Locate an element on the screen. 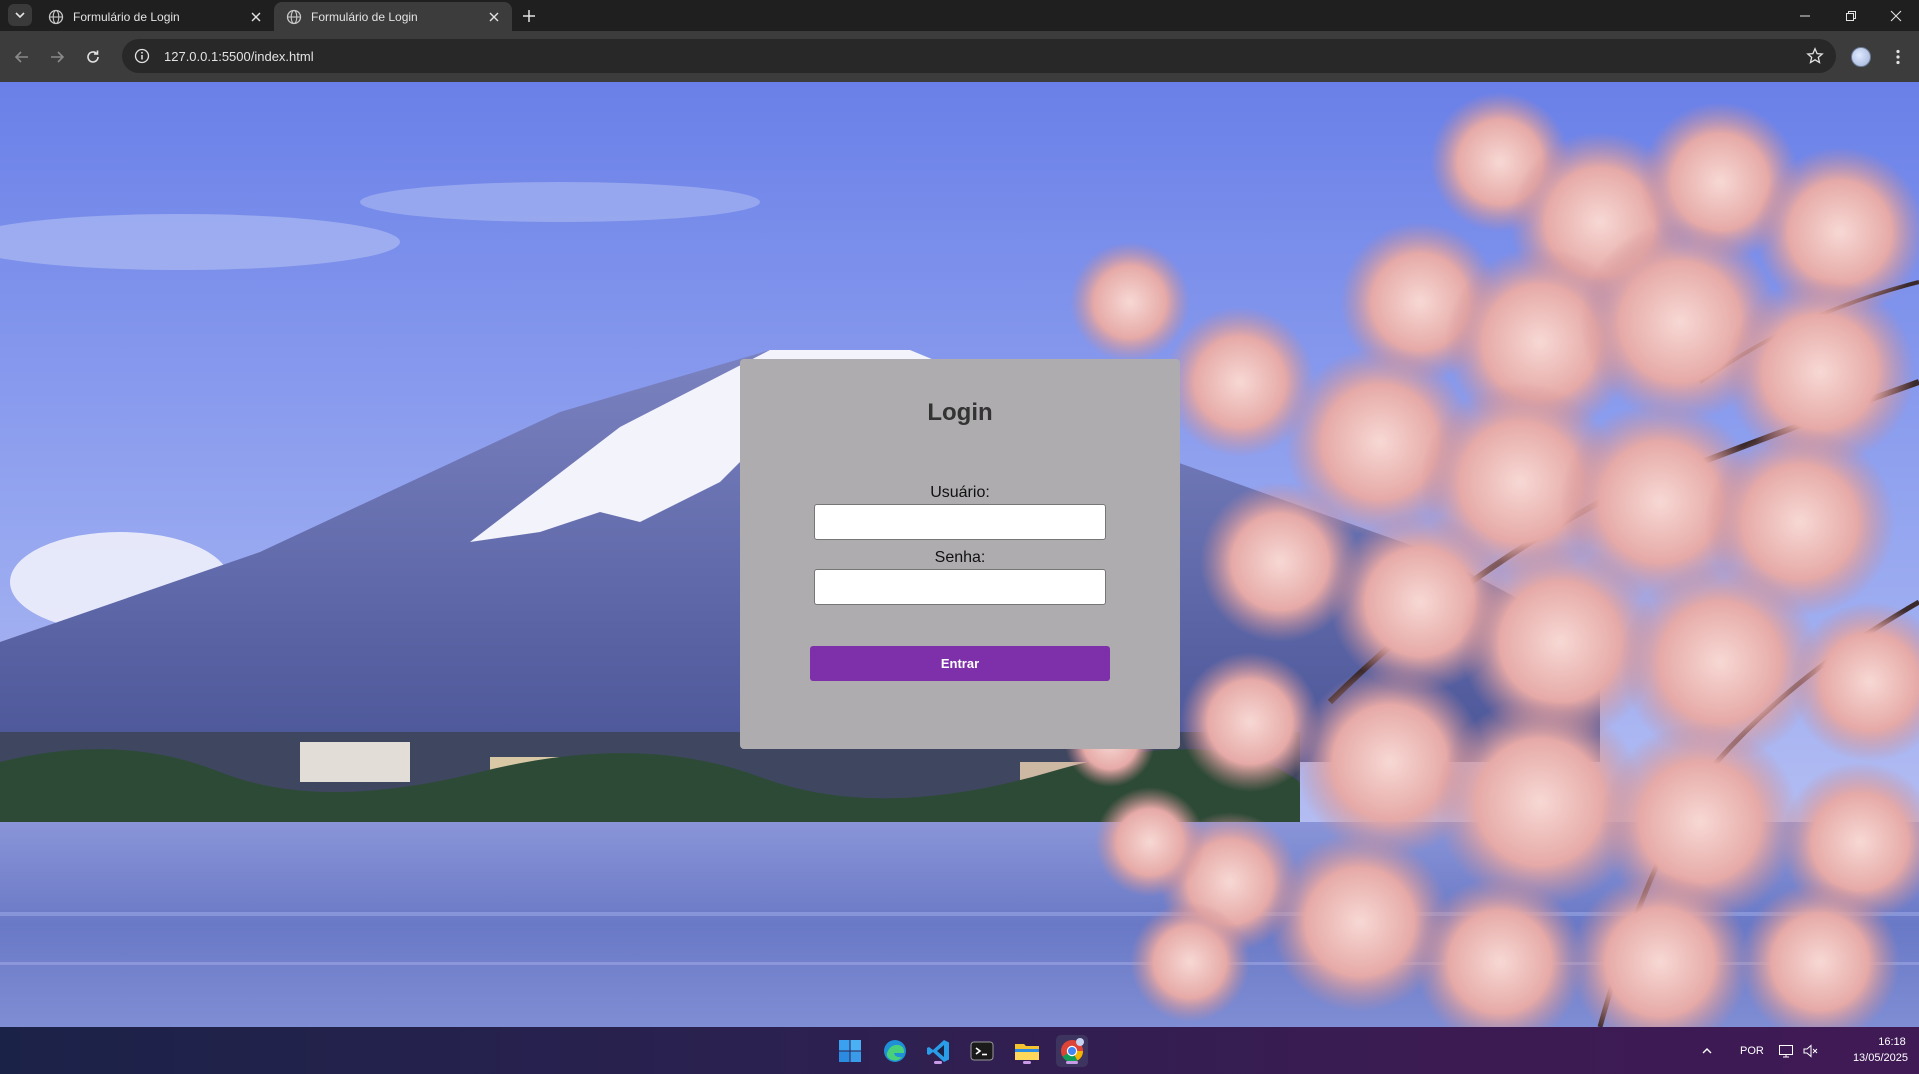 Image resolution: width=1919 pixels, height=1074 pixels. restore-button is located at coordinates (1851, 15).